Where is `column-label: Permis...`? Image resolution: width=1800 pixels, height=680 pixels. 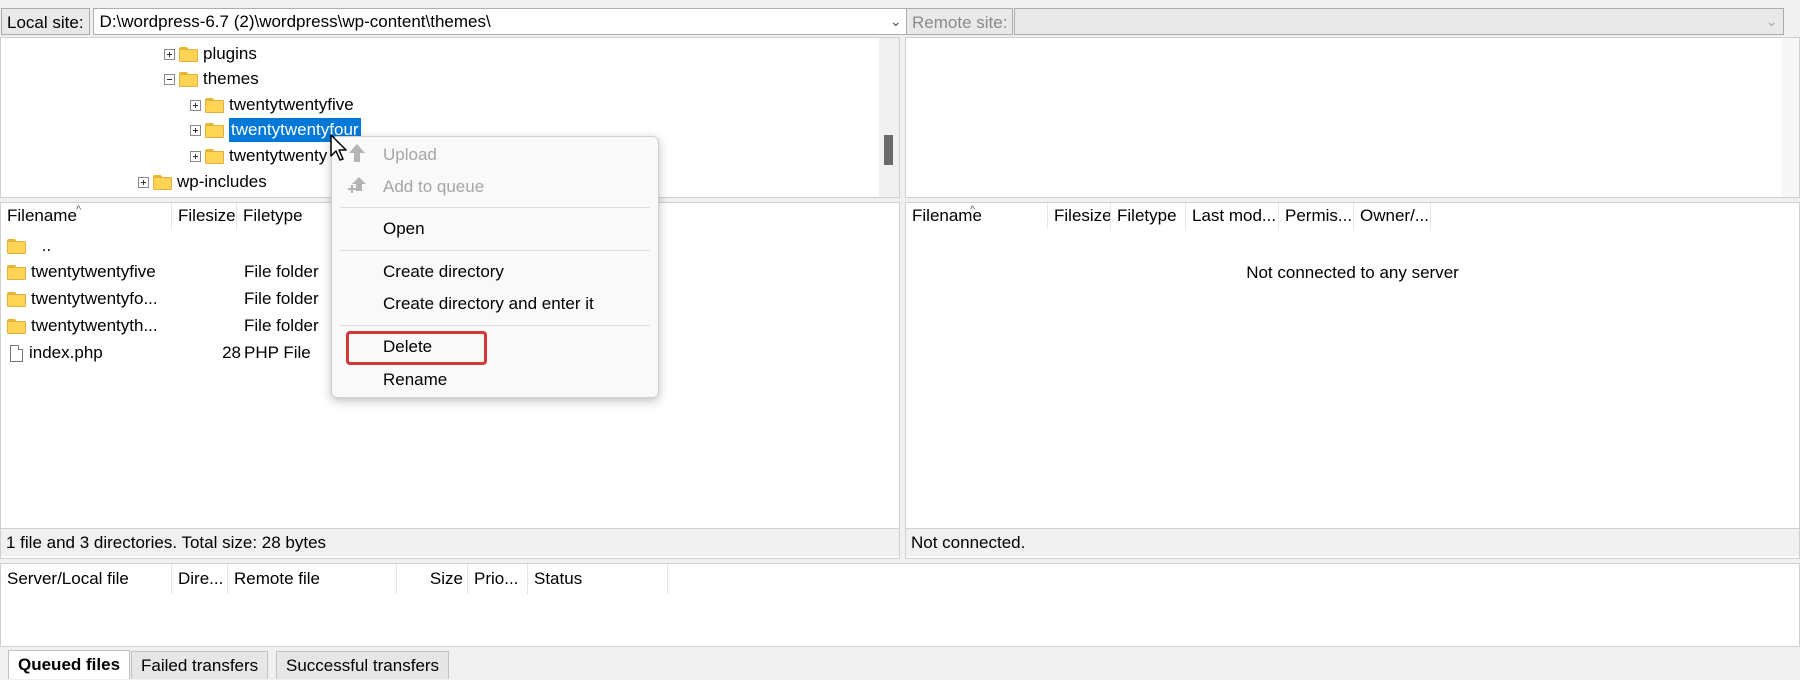
column-label: Permis... is located at coordinates (1319, 215).